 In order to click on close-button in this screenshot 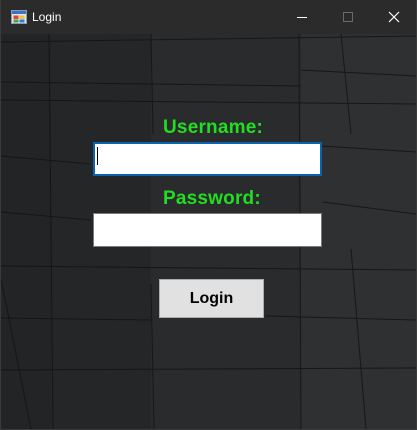, I will do `click(394, 17)`.